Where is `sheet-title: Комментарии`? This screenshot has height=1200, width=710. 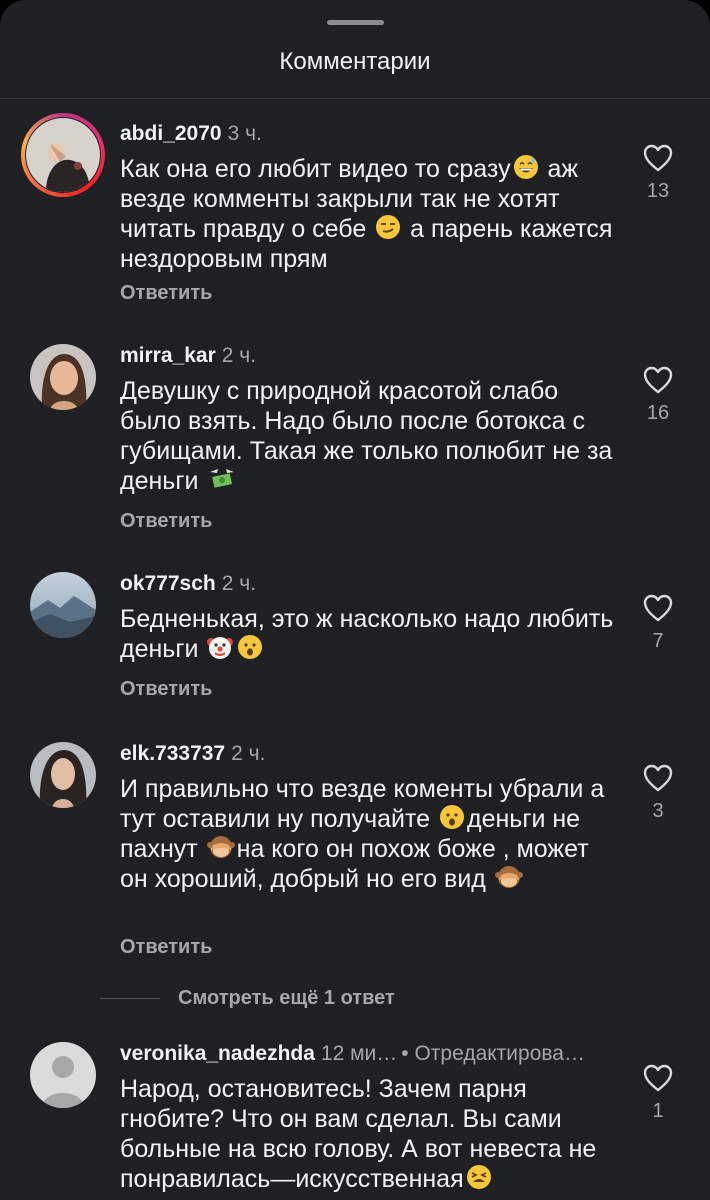
sheet-title: Комментарии is located at coordinates (355, 61).